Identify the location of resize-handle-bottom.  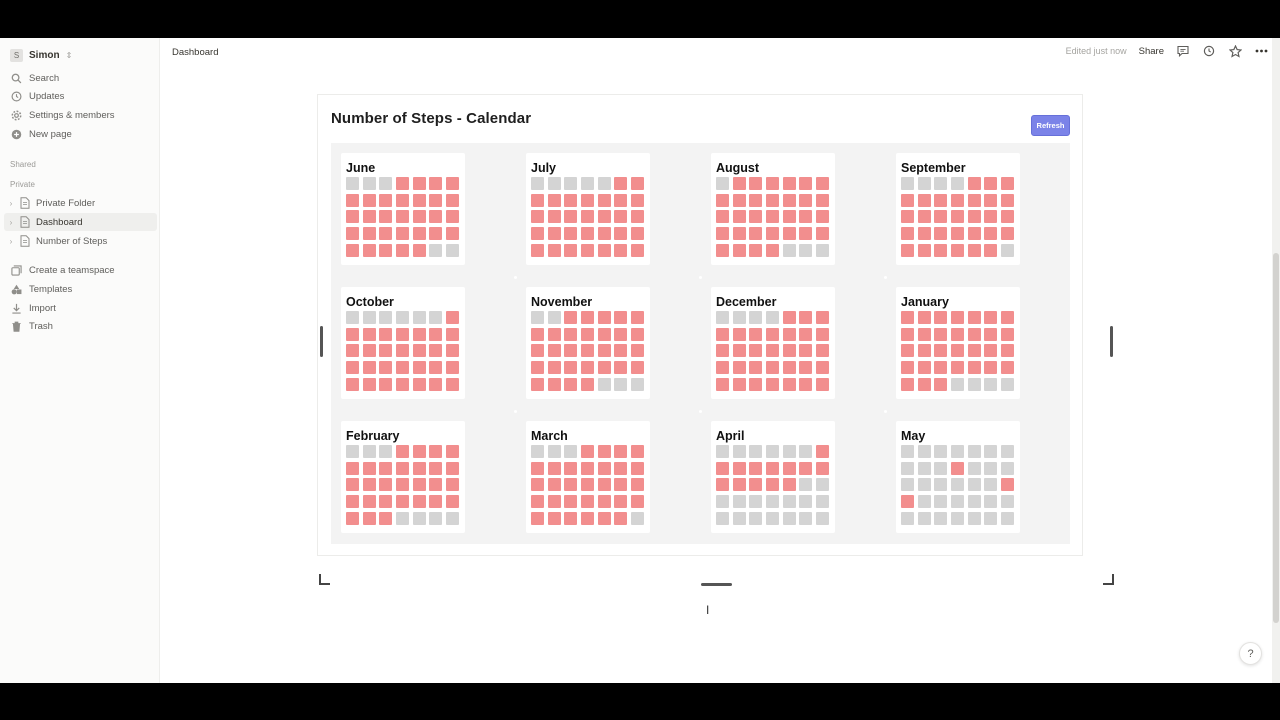
(716, 584).